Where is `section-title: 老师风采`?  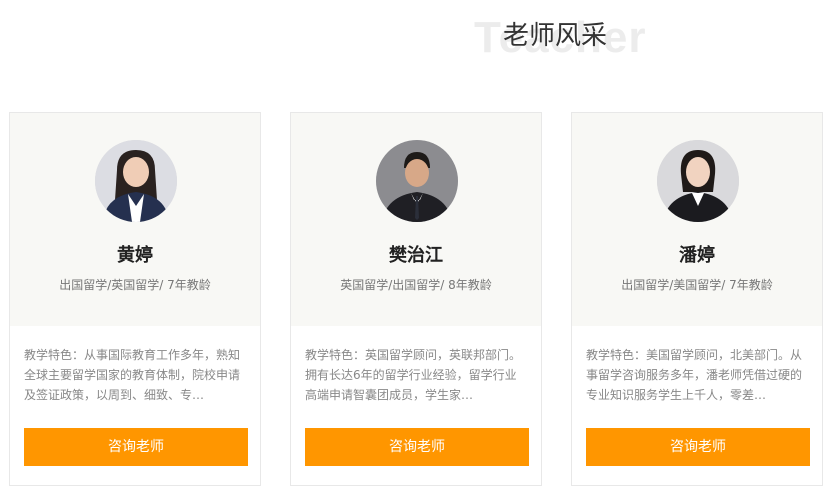 section-title: 老师风采 is located at coordinates (554, 36).